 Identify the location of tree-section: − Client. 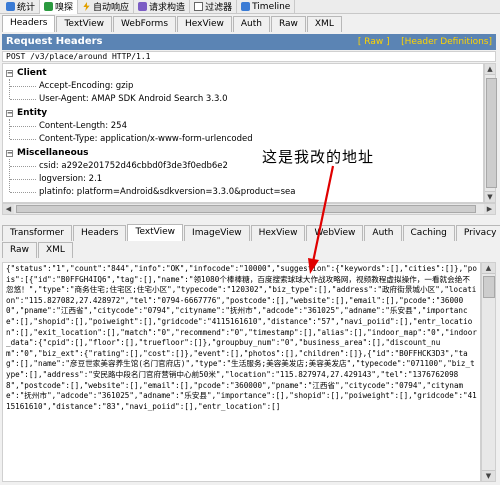
(26, 73).